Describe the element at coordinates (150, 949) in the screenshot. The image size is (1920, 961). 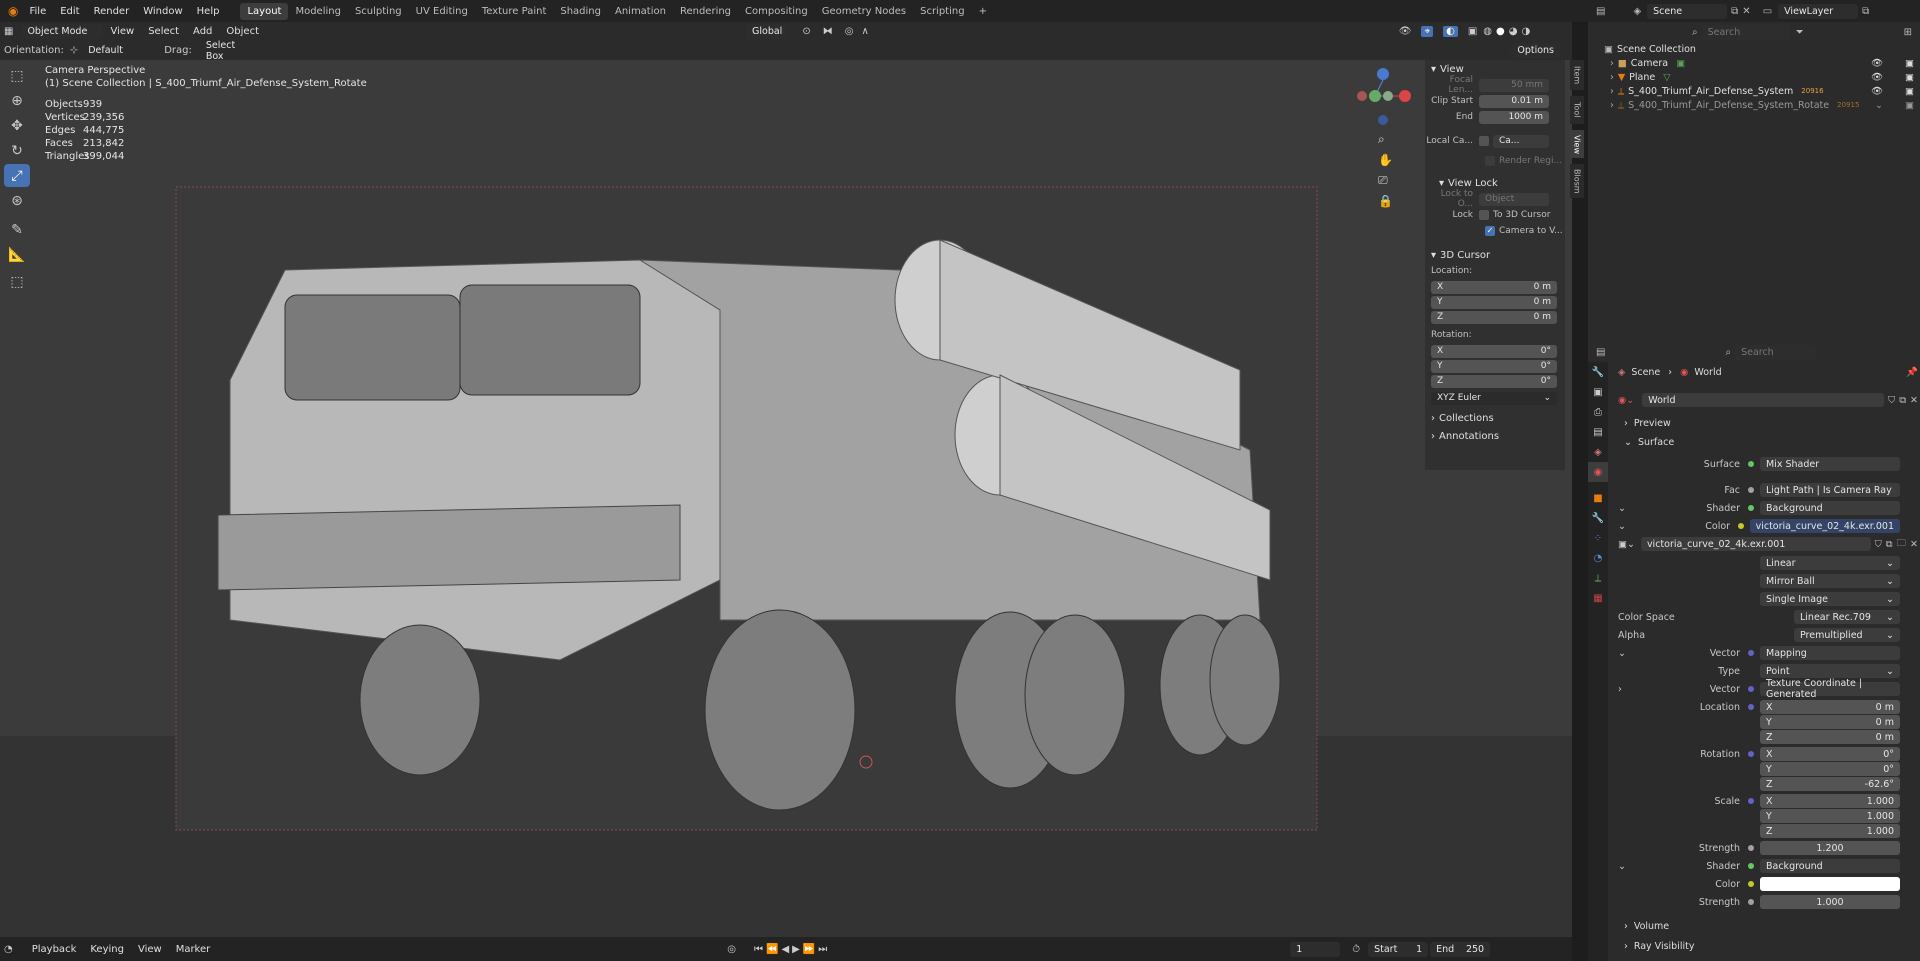
I see `menu-view-timeline: View` at that location.